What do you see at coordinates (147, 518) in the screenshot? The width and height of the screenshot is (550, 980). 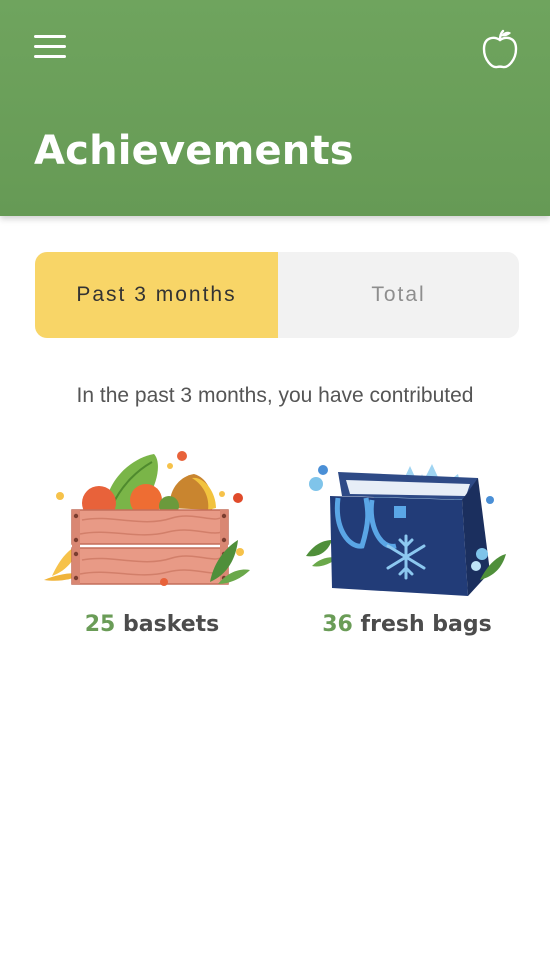 I see `produce-crate-illustration` at bounding box center [147, 518].